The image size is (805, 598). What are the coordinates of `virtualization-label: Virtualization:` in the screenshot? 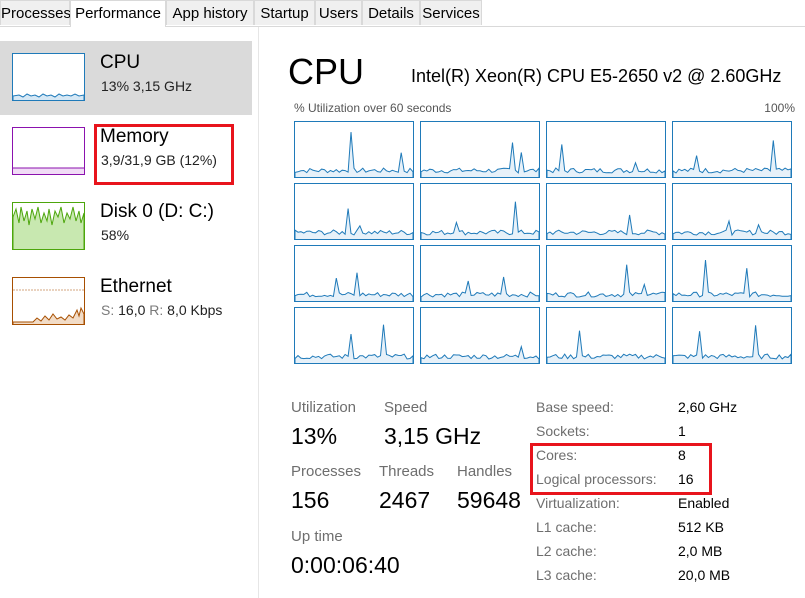 It's located at (578, 503).